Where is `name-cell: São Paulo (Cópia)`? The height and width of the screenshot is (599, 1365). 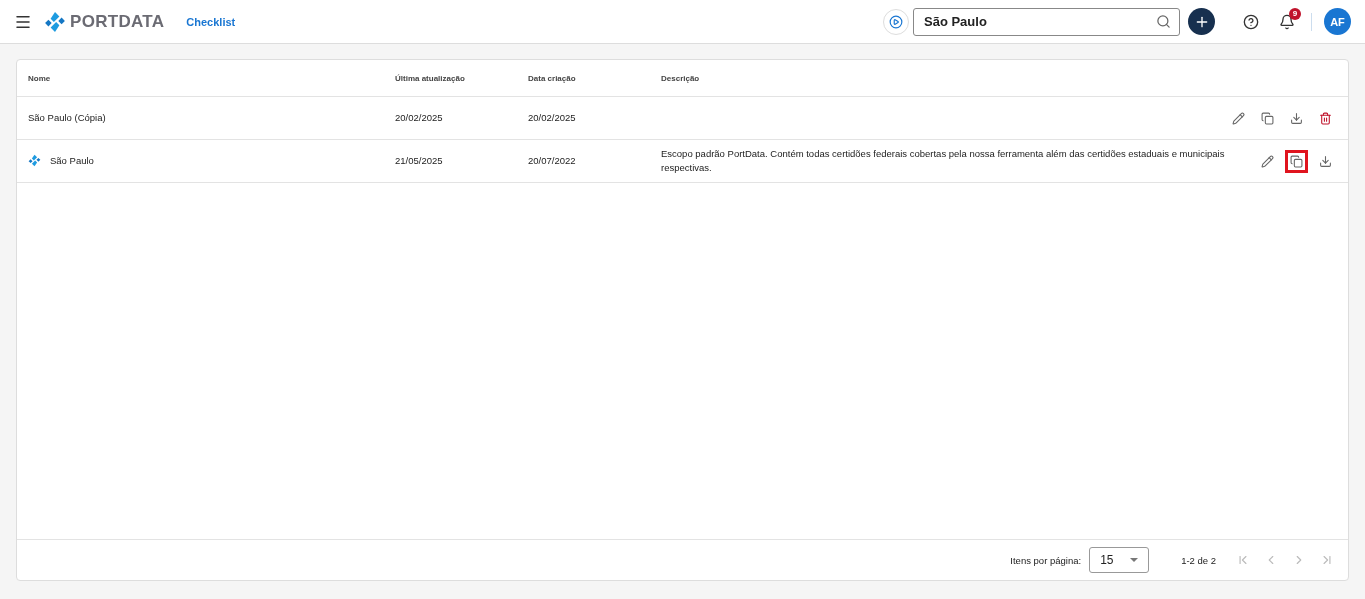 name-cell: São Paulo (Cópia) is located at coordinates (67, 118).